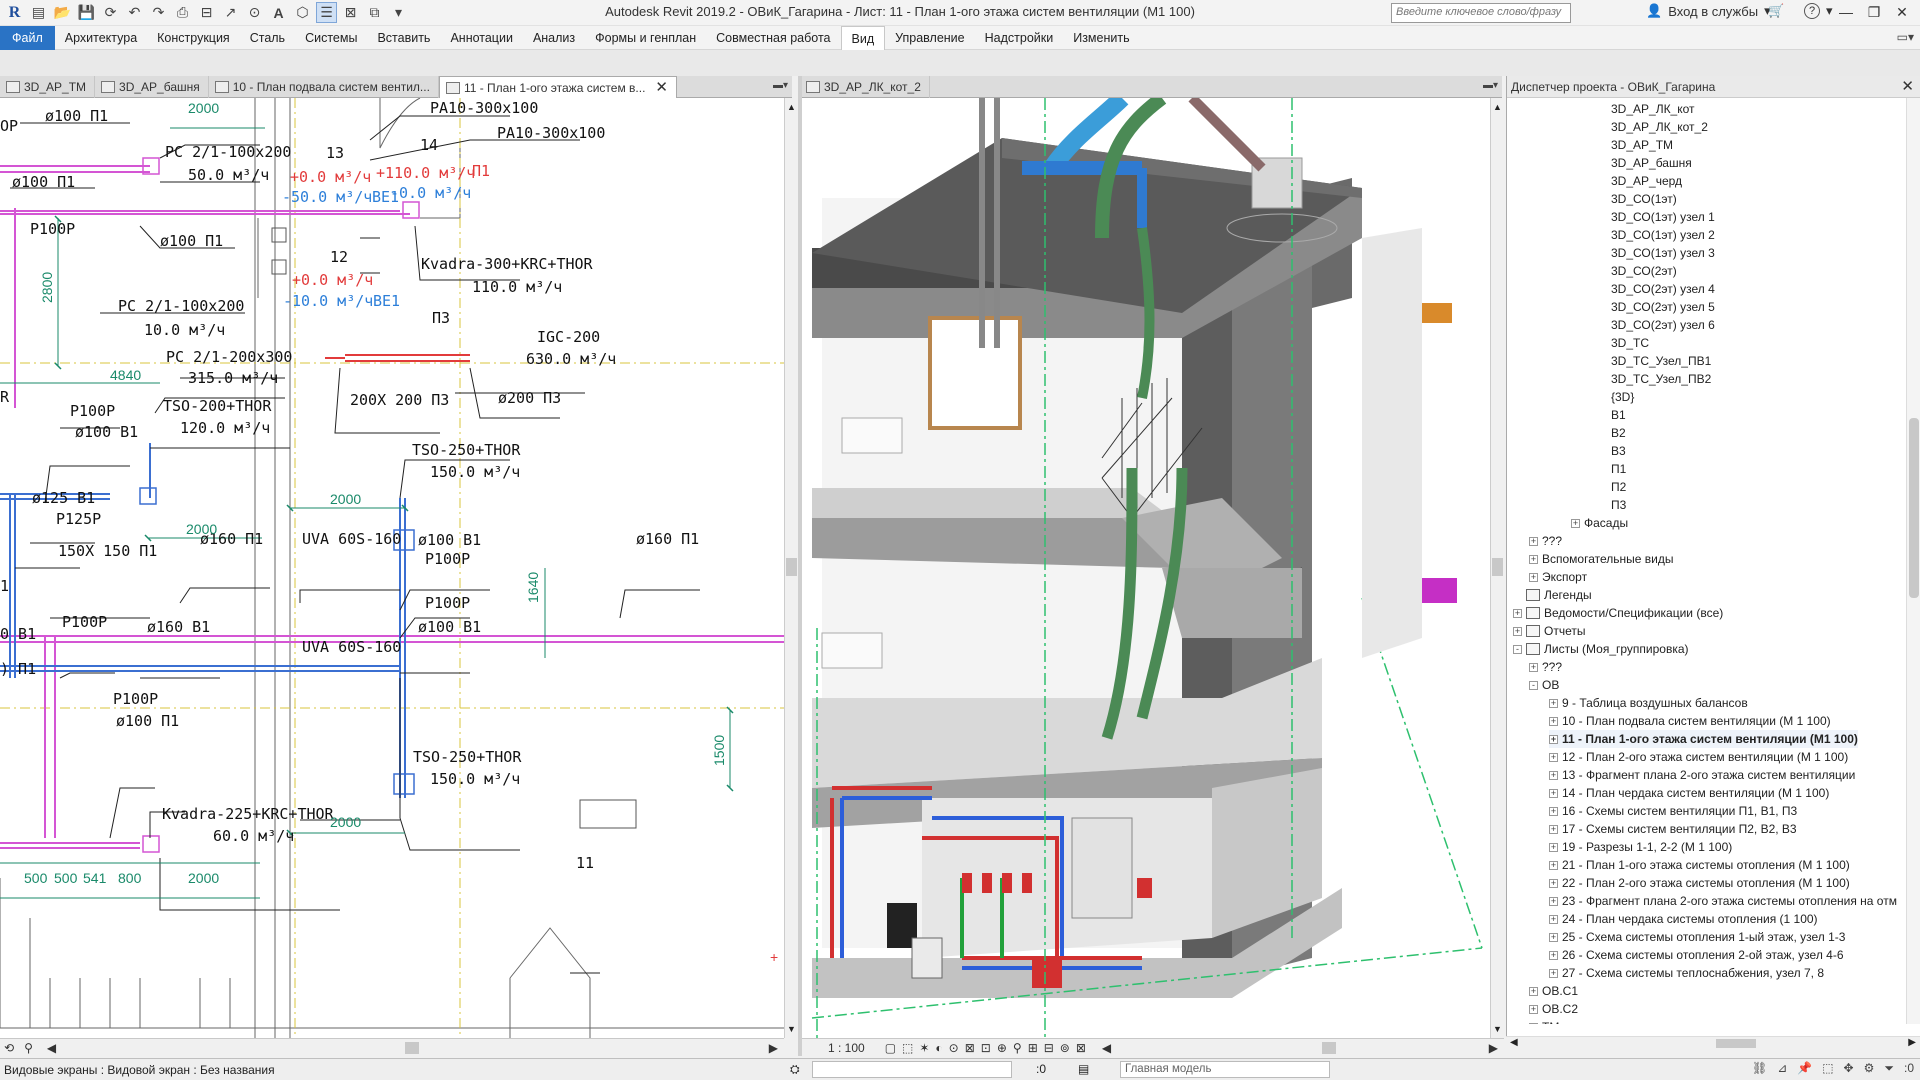 This screenshot has height=1080, width=1920. What do you see at coordinates (38, 12) in the screenshot?
I see `new-icon: ▤` at bounding box center [38, 12].